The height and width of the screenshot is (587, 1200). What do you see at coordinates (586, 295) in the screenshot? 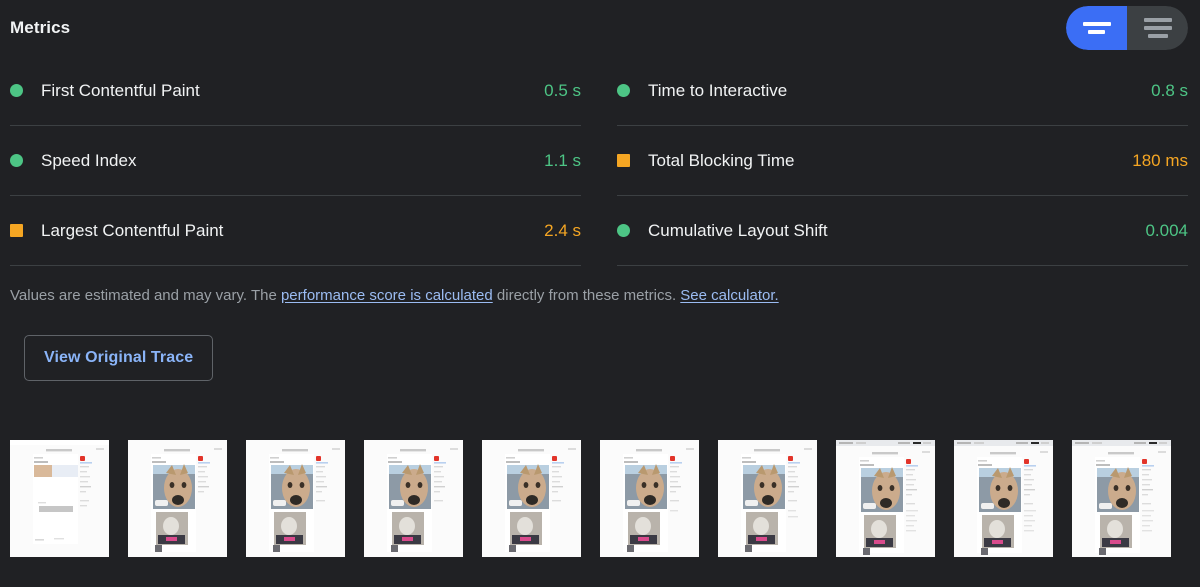
I see `disclaimer-part-2: directly from these metrics.` at bounding box center [586, 295].